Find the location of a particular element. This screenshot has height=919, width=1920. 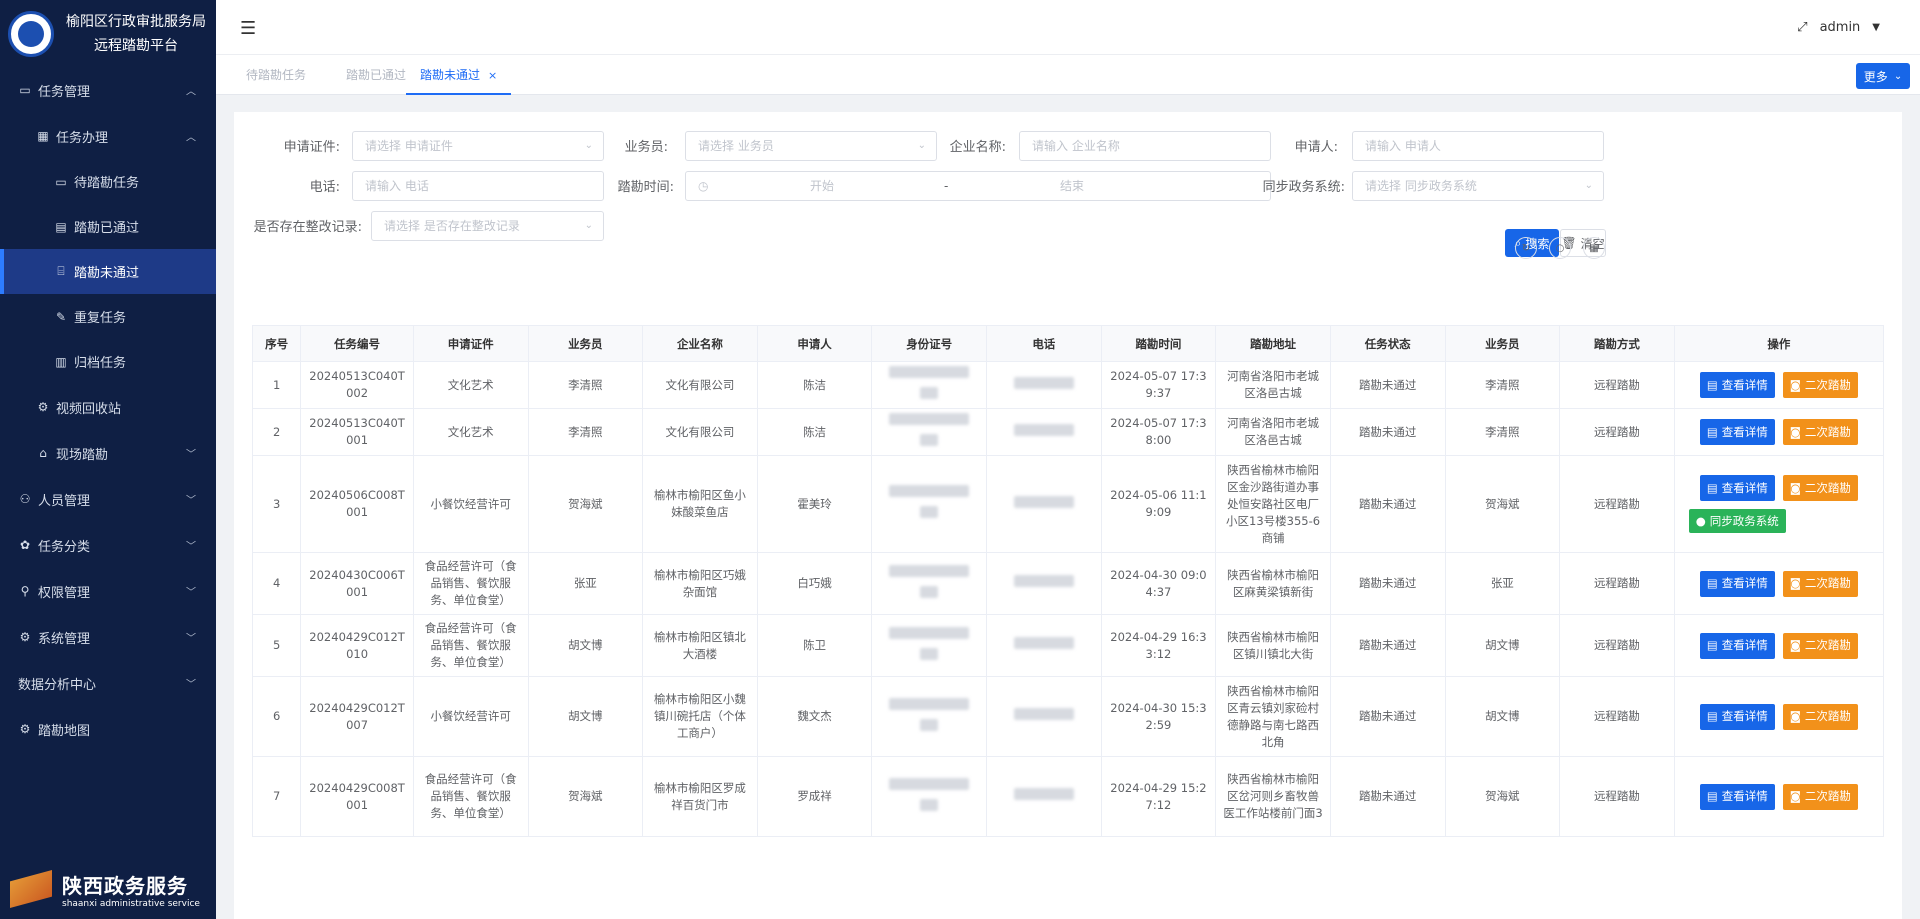

hamburger-icon: ☰ is located at coordinates (248, 28).